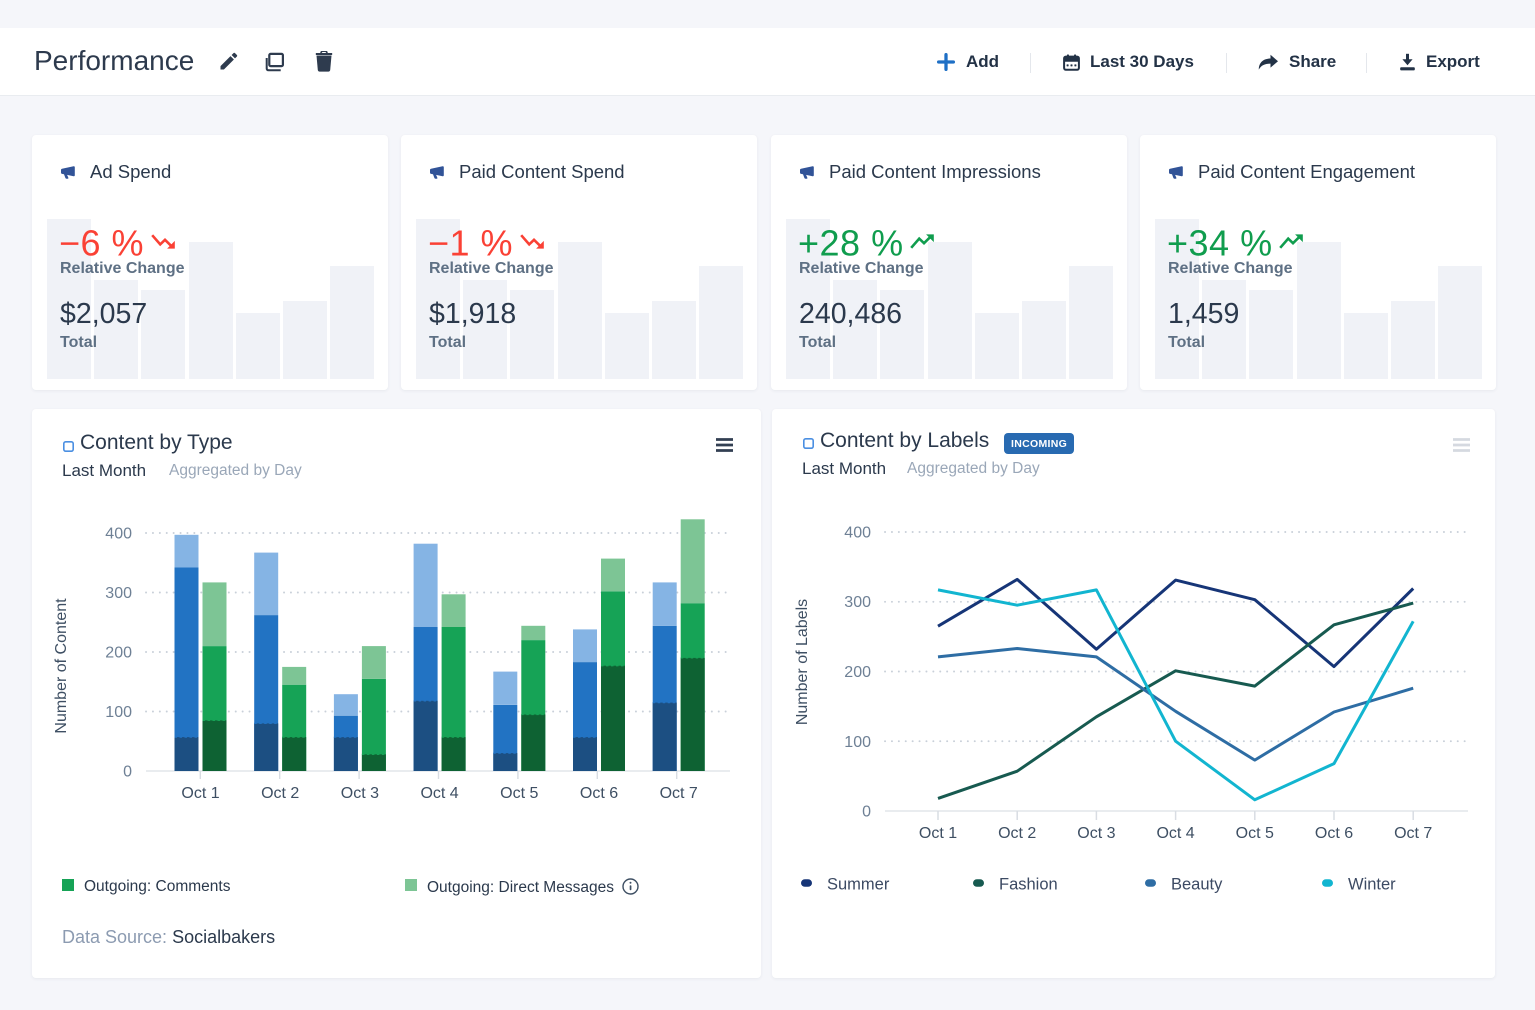 This screenshot has width=1535, height=1010. What do you see at coordinates (802, 662) in the screenshot?
I see `svg-text: Number of Labels` at bounding box center [802, 662].